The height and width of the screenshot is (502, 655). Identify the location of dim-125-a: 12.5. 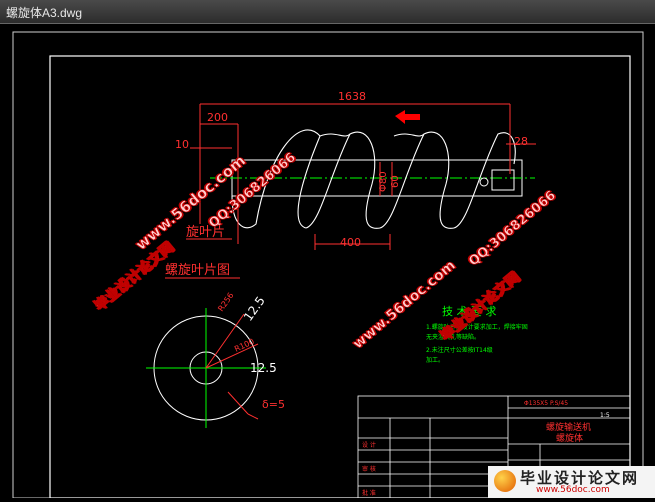
(254, 309).